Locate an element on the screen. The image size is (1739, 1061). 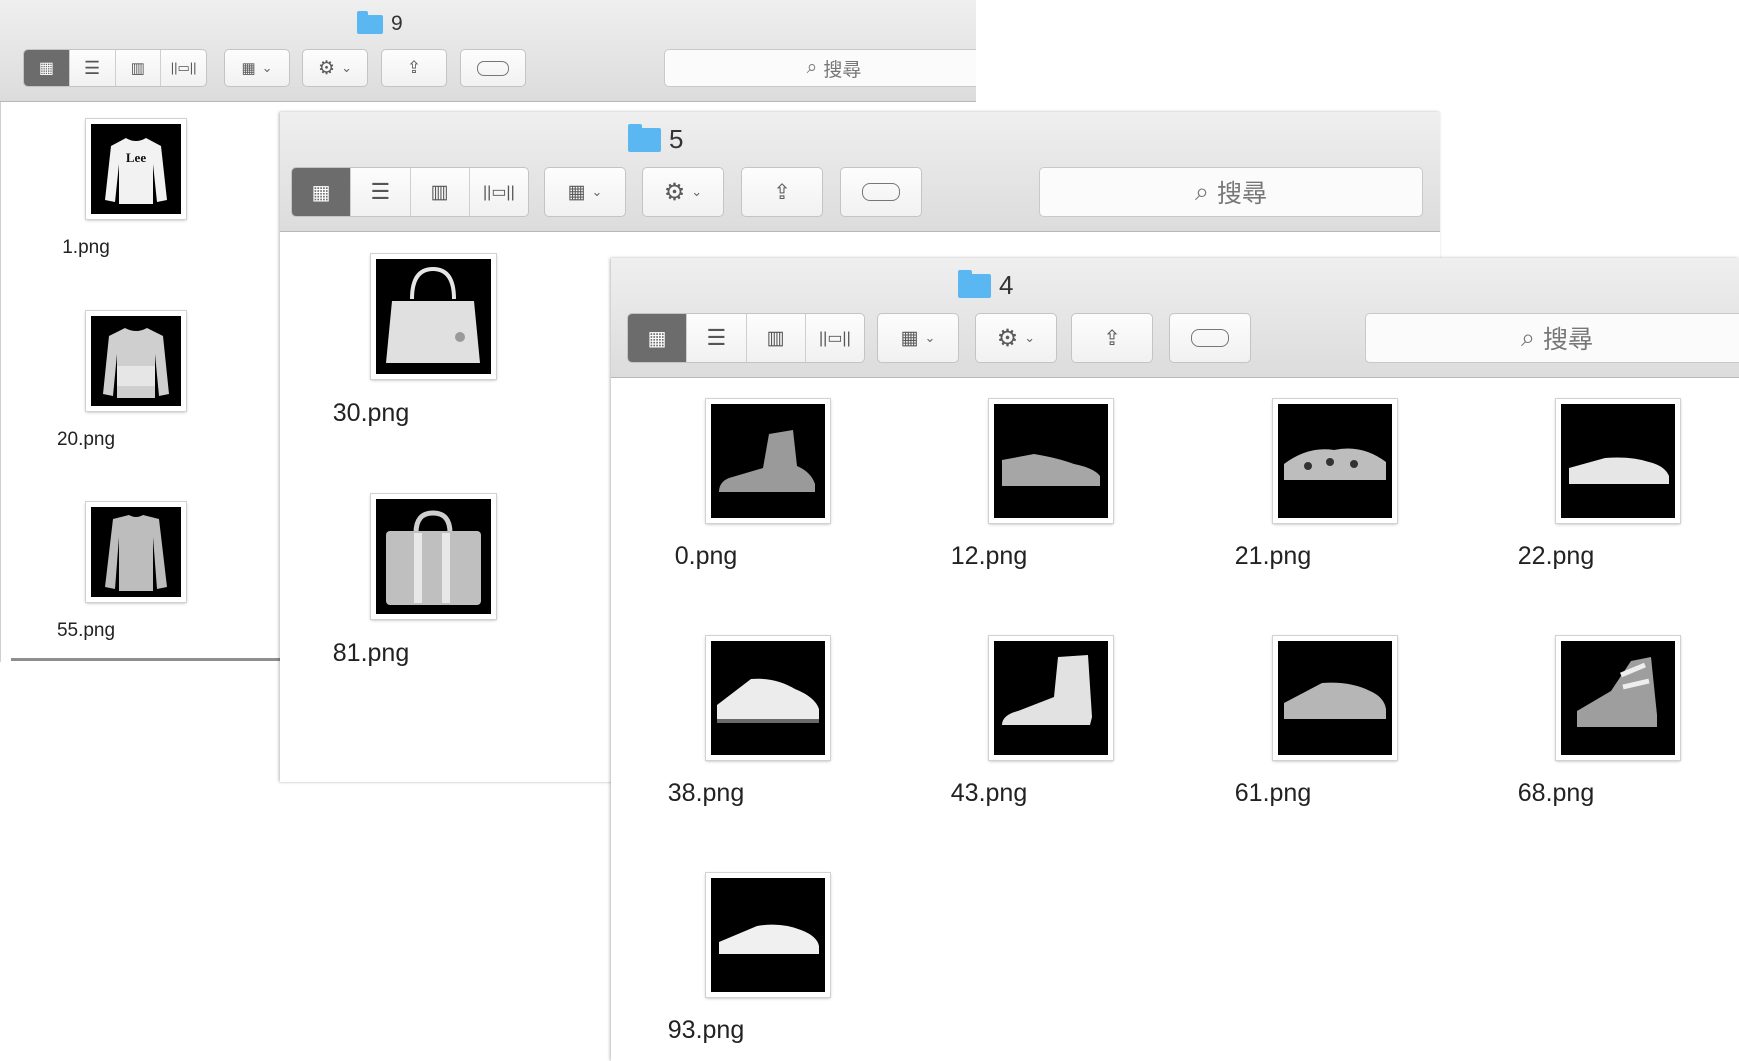
file-name: 38.png is located at coordinates (706, 793).